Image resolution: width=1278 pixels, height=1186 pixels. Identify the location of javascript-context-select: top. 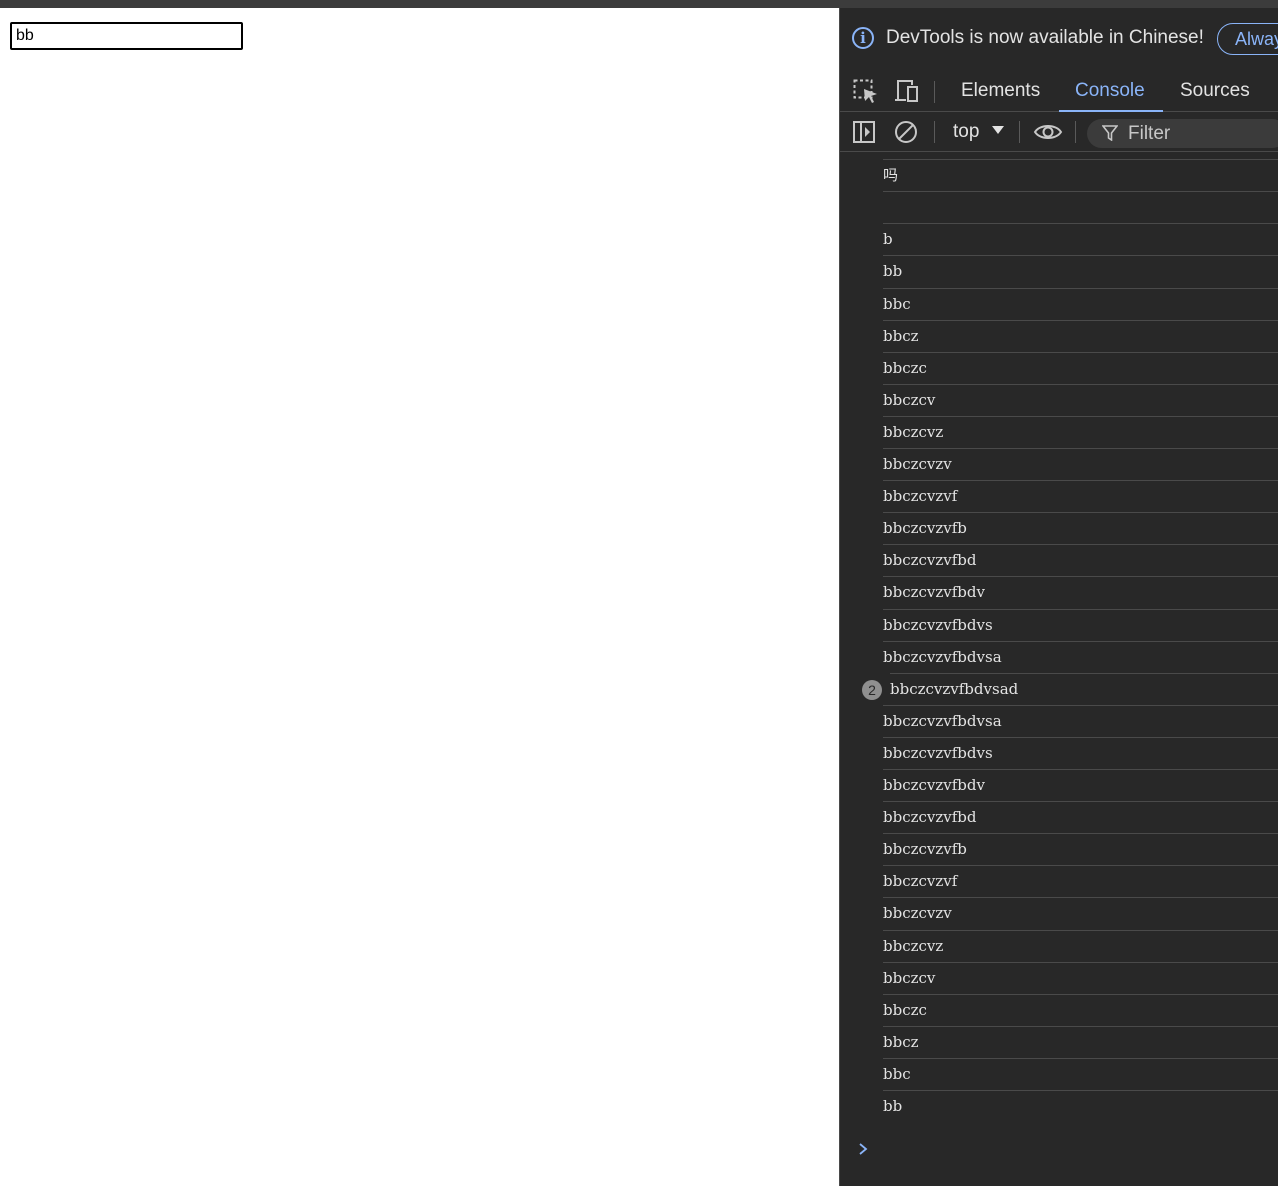
(966, 132).